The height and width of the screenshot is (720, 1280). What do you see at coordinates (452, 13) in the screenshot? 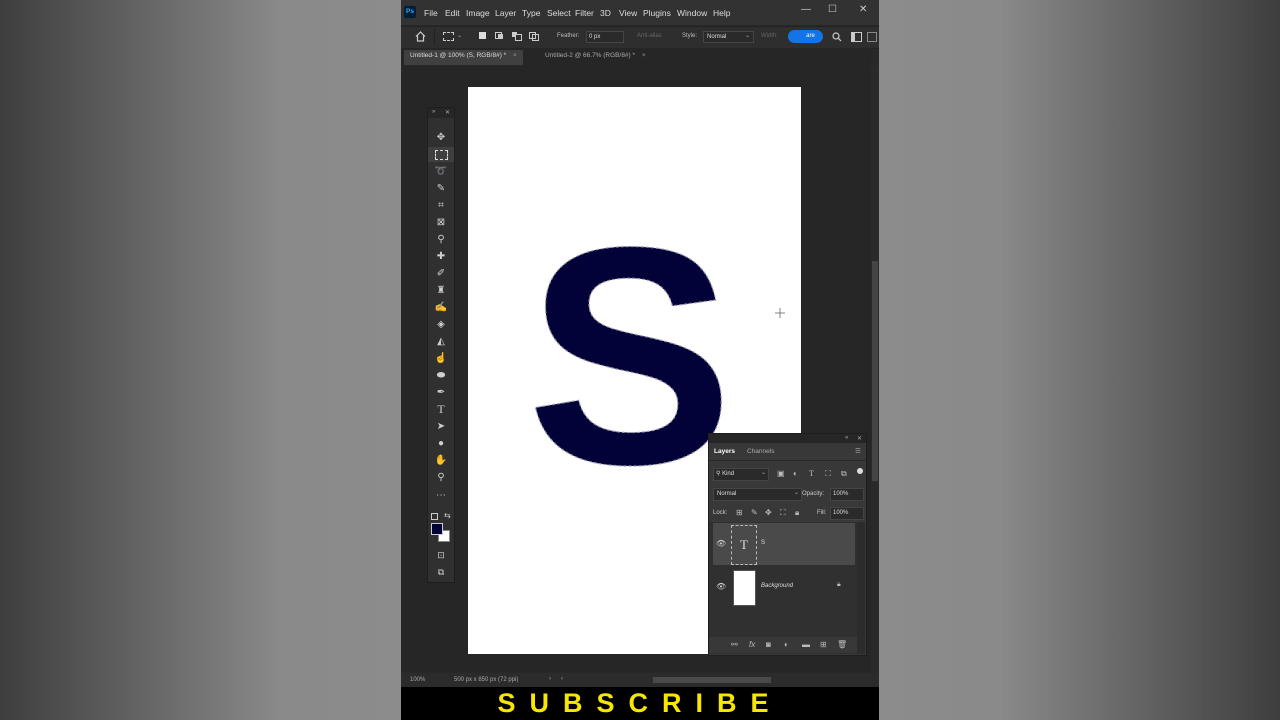
I see `menu-edit: Edit` at bounding box center [452, 13].